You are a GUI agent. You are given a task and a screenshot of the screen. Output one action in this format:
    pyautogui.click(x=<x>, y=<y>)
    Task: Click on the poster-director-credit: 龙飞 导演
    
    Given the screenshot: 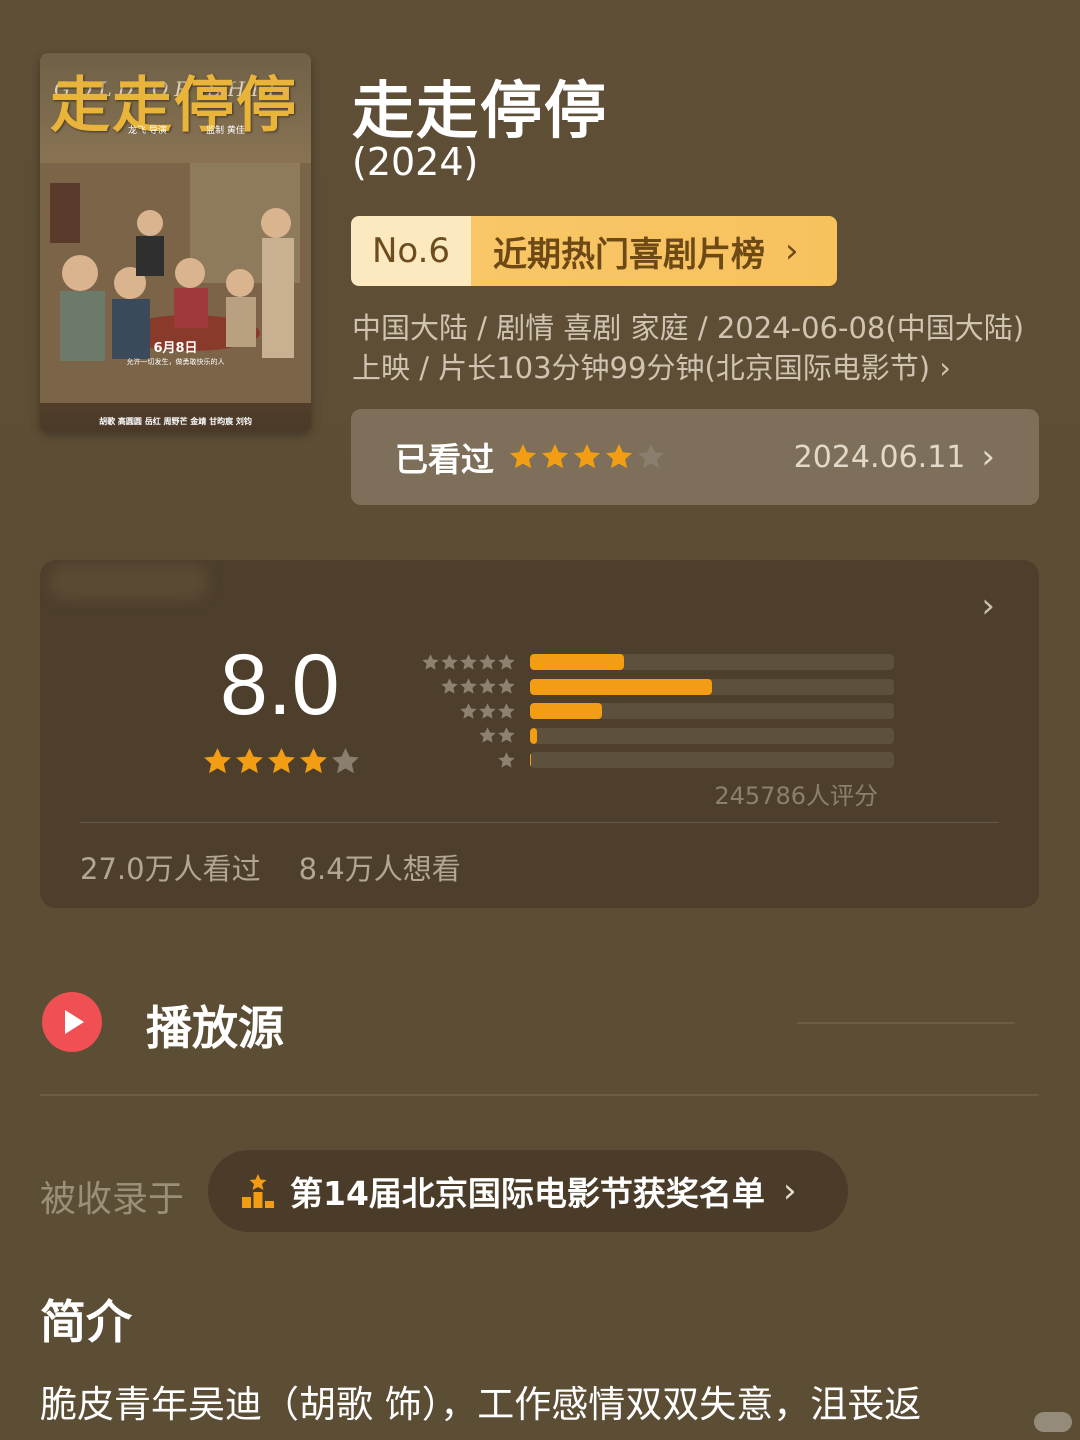 What is the action you would take?
    pyautogui.click(x=147, y=131)
    